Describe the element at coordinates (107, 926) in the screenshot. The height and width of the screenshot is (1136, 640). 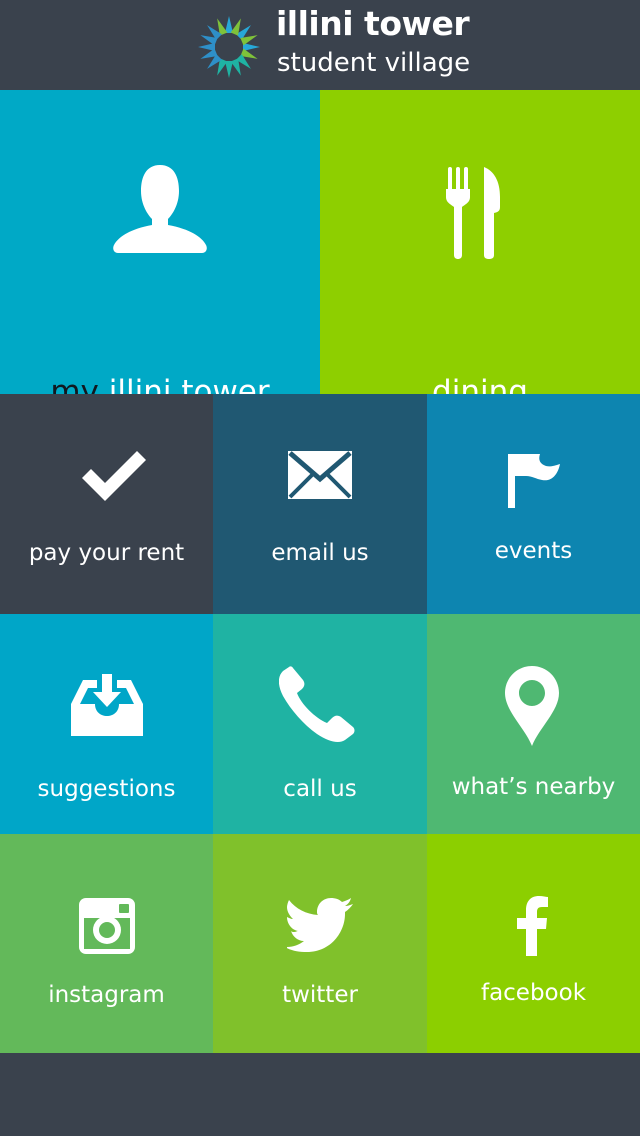
I see `instagram-icon` at that location.